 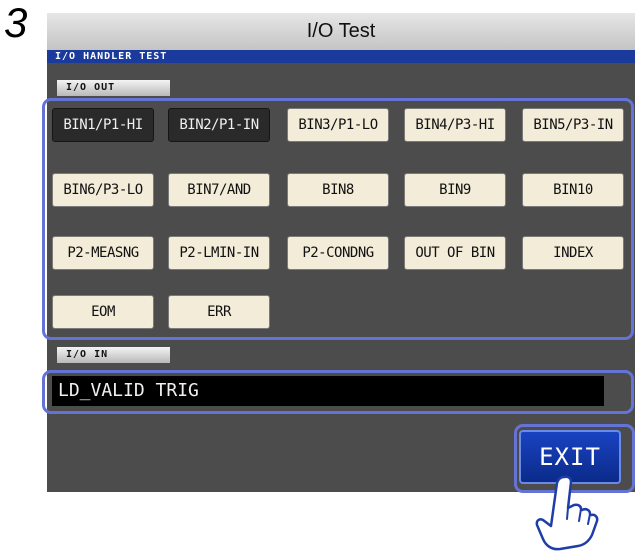 I want to click on pointing-hand-icon, so click(x=567, y=513).